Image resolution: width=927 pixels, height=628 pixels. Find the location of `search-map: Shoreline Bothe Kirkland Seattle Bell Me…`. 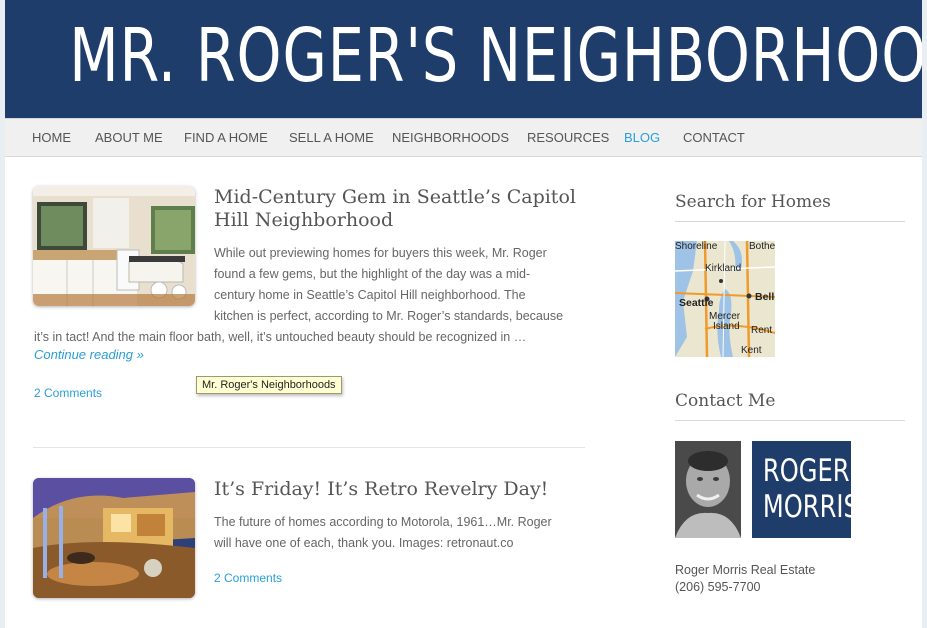

search-map: Shoreline Bothe Kirkland Seattle Bell Me… is located at coordinates (725, 299).